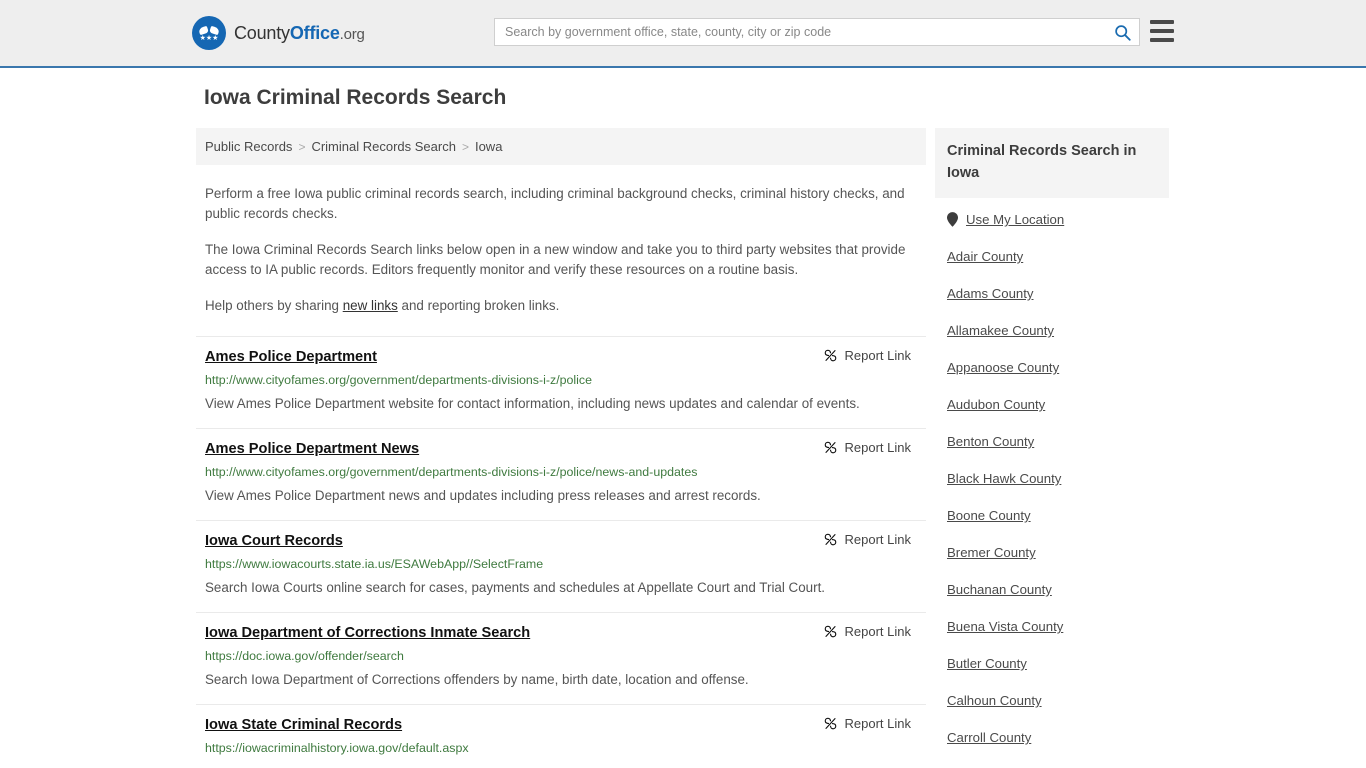  I want to click on search-bar, so click(817, 32).